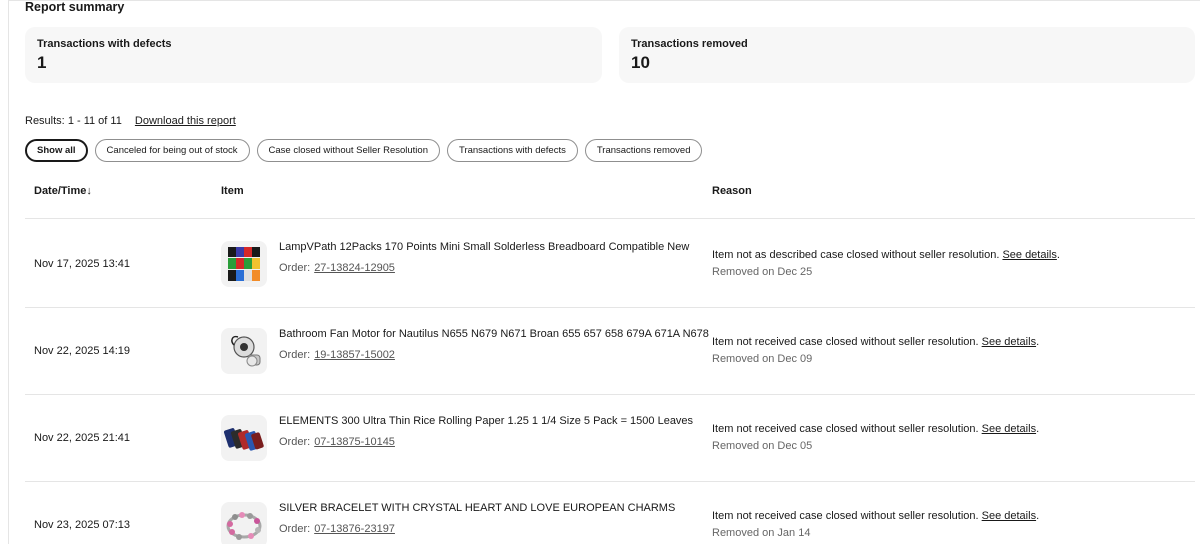  Describe the element at coordinates (60, 191) in the screenshot. I see `date-header-label: Date/Time` at that location.